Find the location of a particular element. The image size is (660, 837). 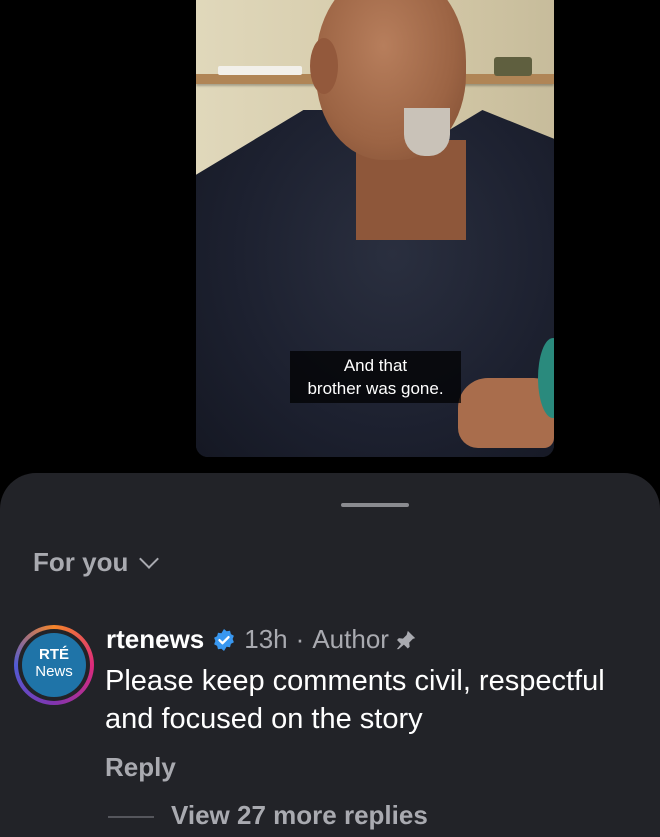

comment-username: rtenews is located at coordinates (155, 639).